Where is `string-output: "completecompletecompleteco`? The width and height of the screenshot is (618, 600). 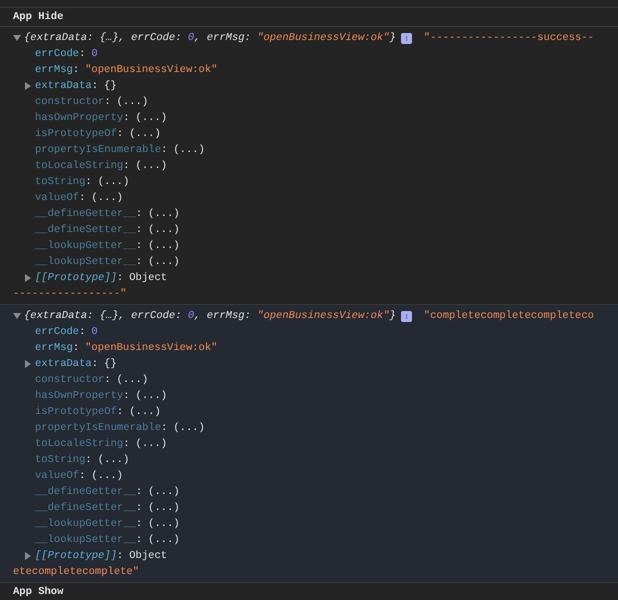 string-output: "completecompletecompleteco is located at coordinates (509, 316).